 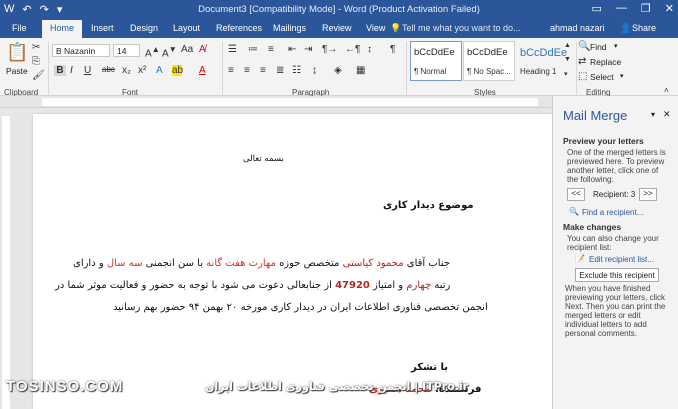 What do you see at coordinates (567, 59) in the screenshot?
I see `styles-scroll-down-icon: ▼` at bounding box center [567, 59].